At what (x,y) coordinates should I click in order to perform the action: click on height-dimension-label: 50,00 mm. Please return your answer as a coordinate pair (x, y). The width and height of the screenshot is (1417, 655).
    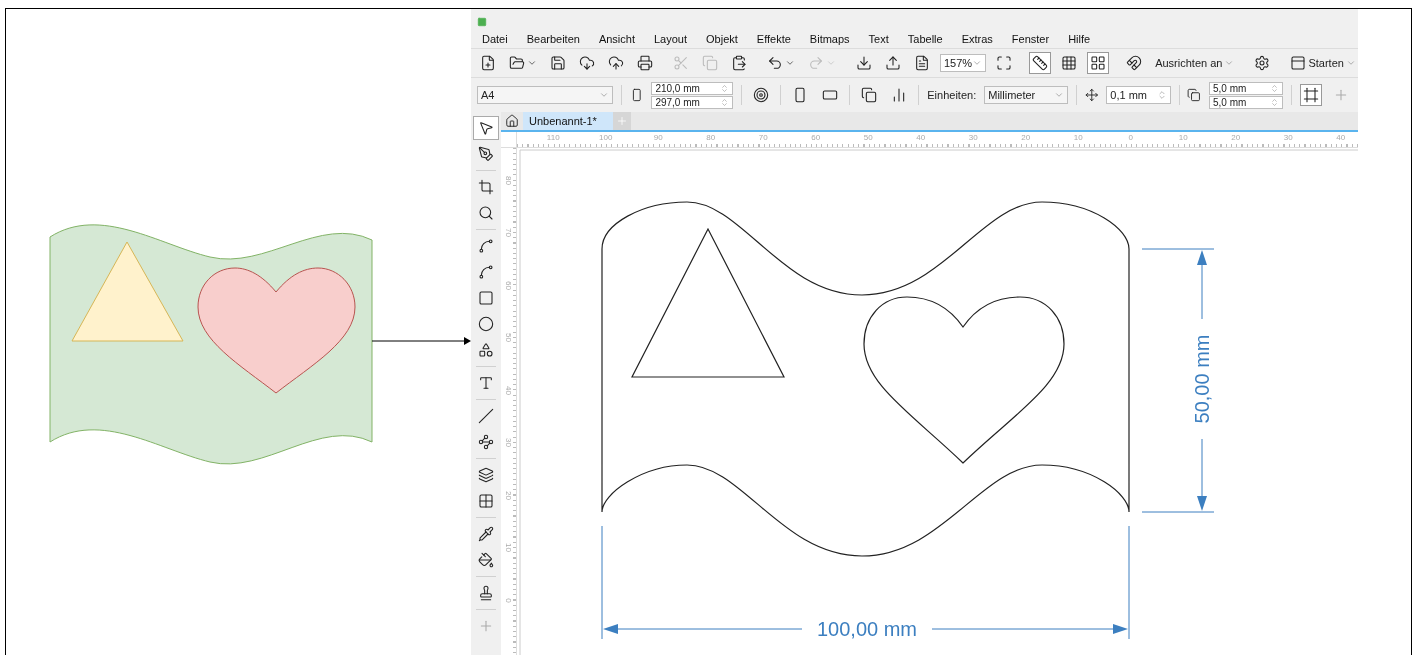
    Looking at the image, I should click on (1202, 379).